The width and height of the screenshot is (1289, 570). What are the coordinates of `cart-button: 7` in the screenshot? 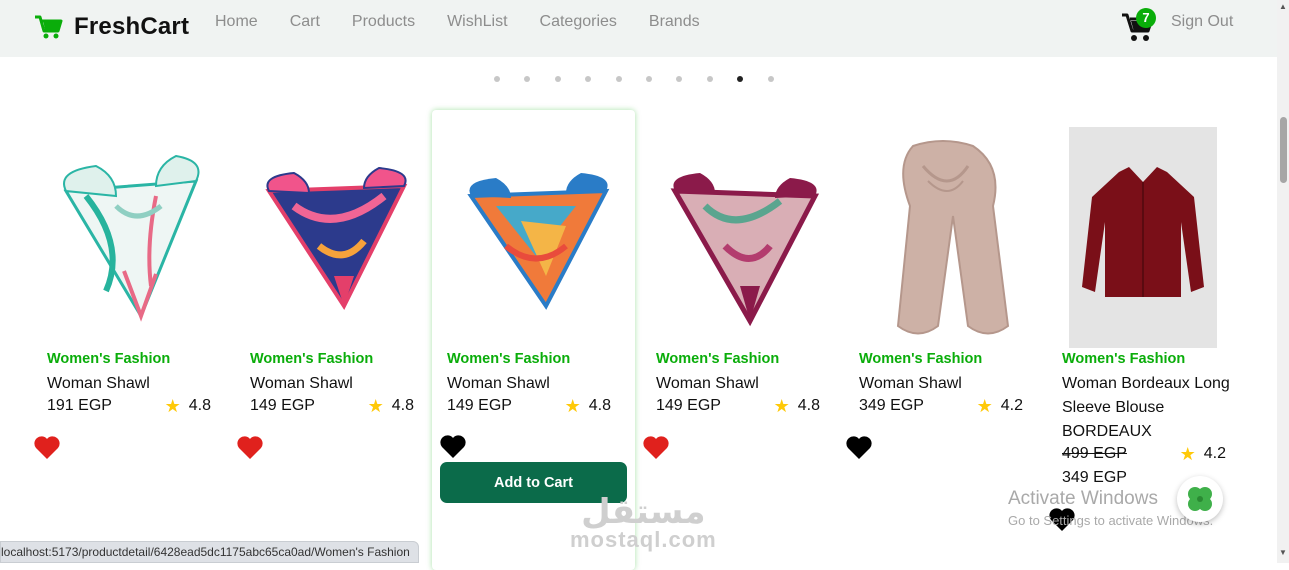 It's located at (1138, 26).